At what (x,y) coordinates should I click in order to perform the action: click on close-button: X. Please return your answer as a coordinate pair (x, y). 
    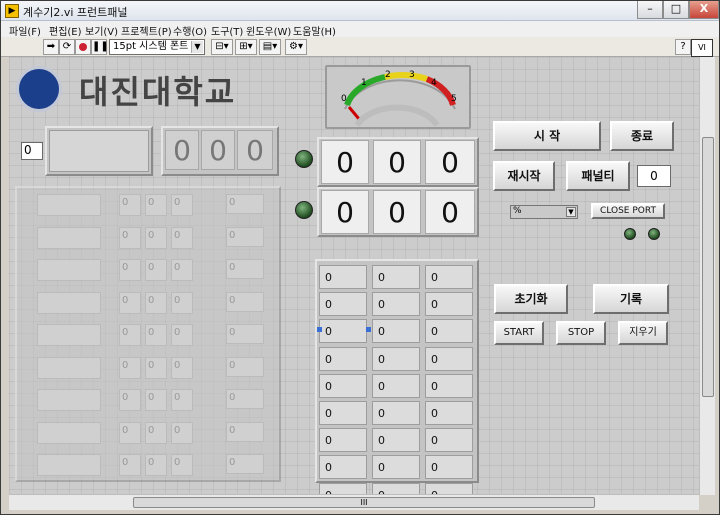
    Looking at the image, I should click on (704, 10).